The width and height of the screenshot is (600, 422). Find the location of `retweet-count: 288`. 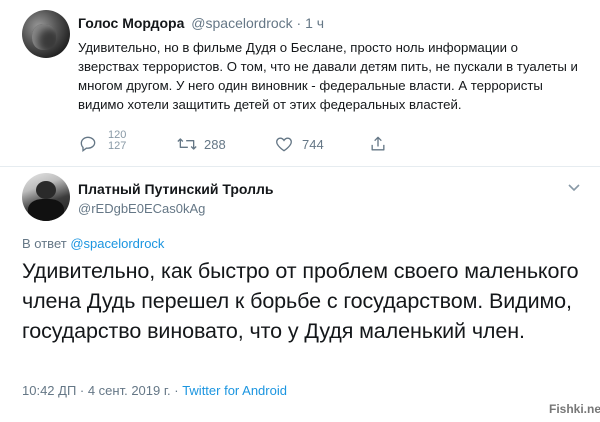

retweet-count: 288 is located at coordinates (215, 144).